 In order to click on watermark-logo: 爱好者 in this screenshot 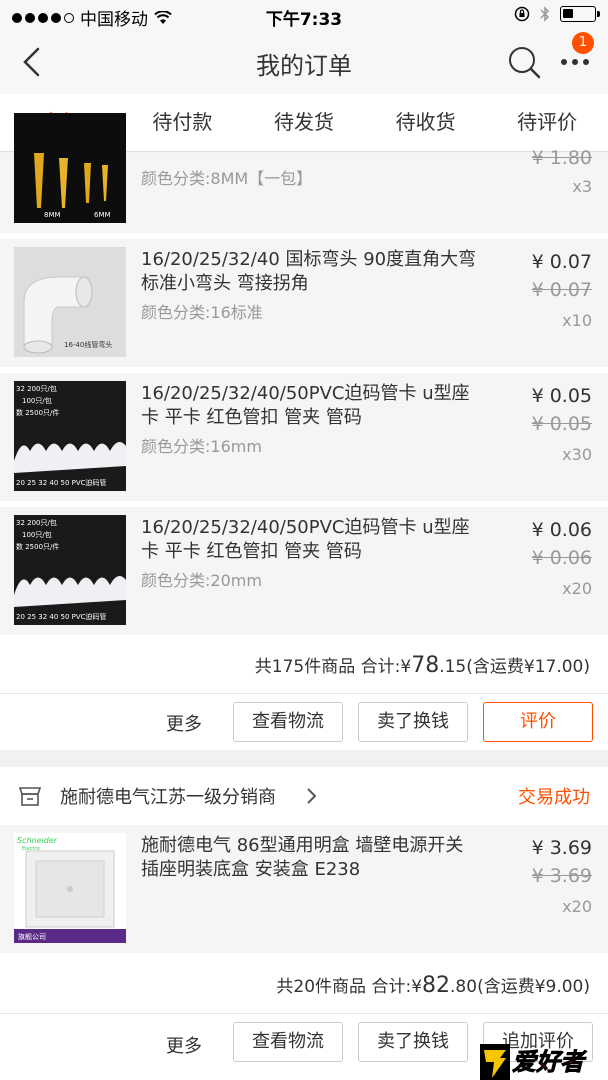, I will do `click(544, 1060)`.